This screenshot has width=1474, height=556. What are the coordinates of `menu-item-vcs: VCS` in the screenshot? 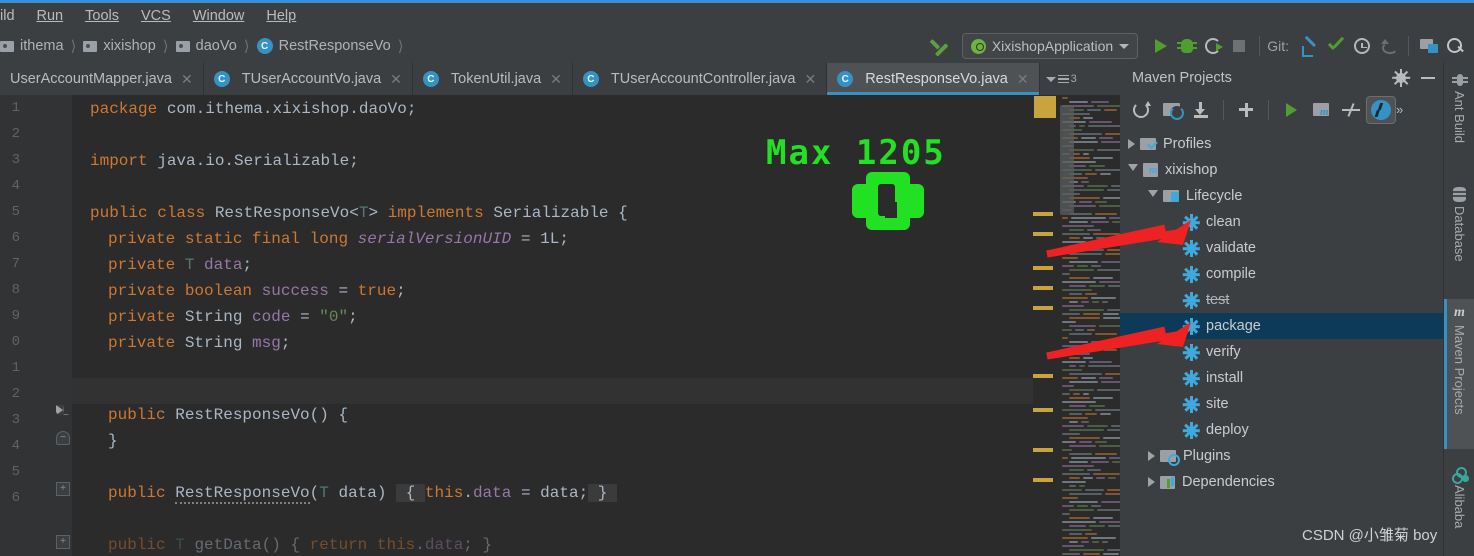 It's located at (156, 16).